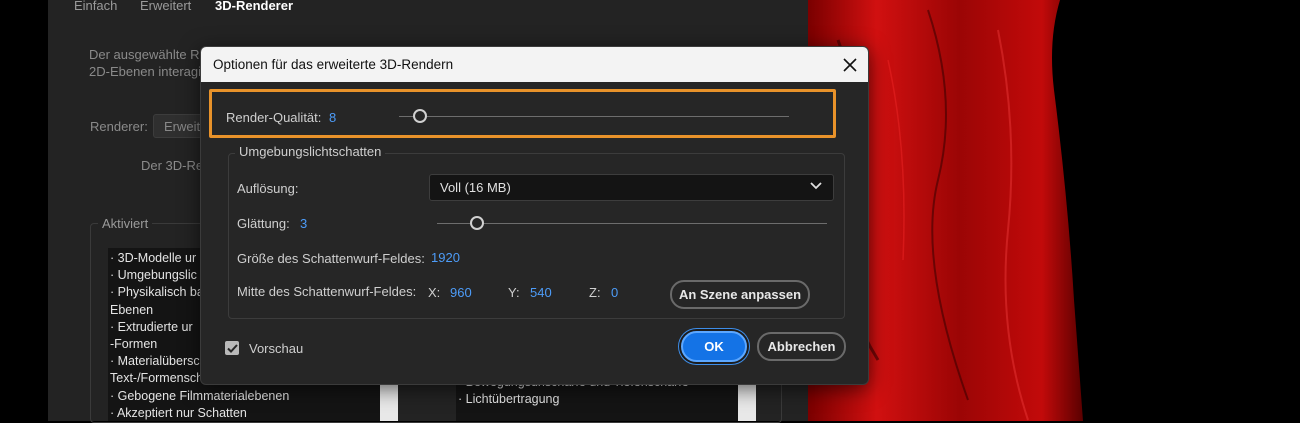  What do you see at coordinates (595, 292) in the screenshot?
I see `center-z-label: Z:` at bounding box center [595, 292].